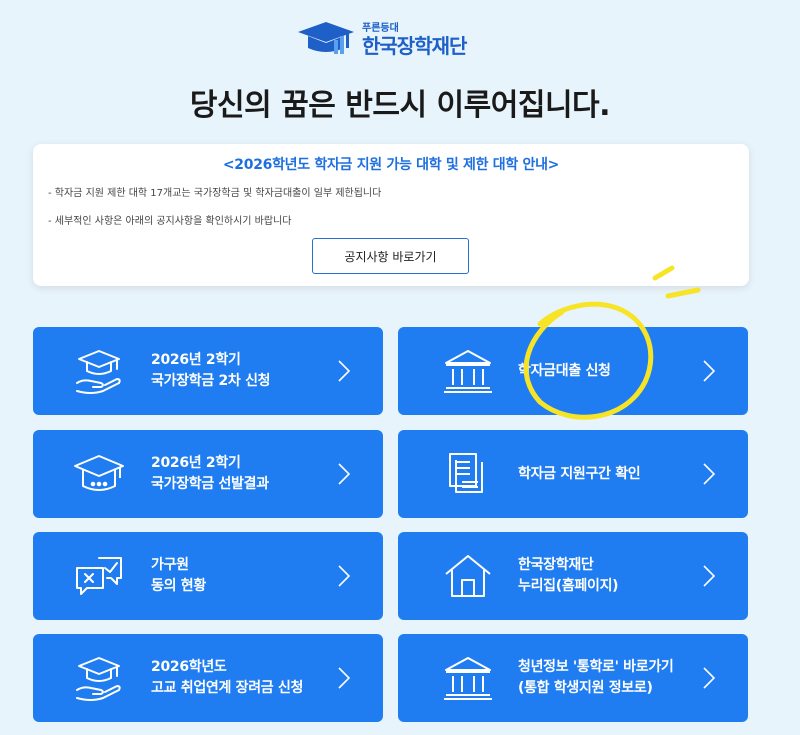  I want to click on card-line1: 가구원, so click(170, 565).